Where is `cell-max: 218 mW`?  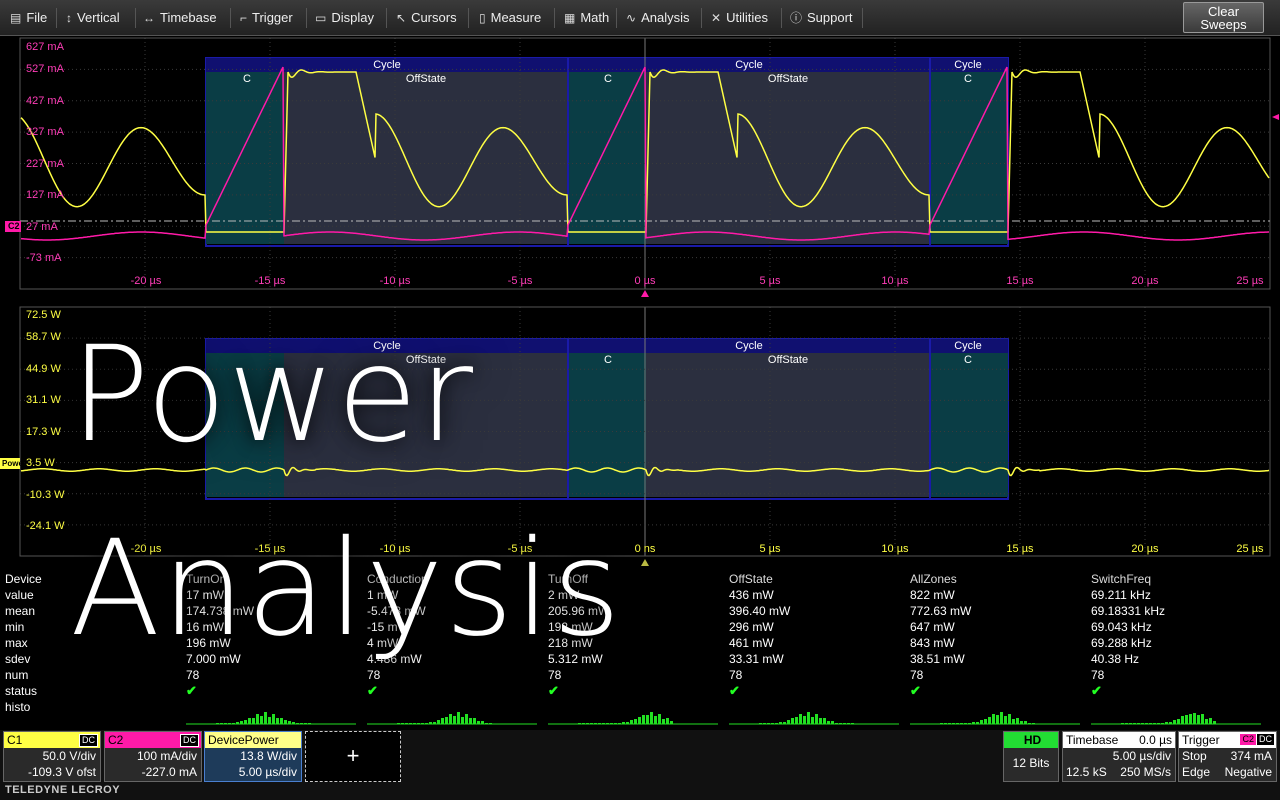
cell-max: 218 mW is located at coordinates (570, 643).